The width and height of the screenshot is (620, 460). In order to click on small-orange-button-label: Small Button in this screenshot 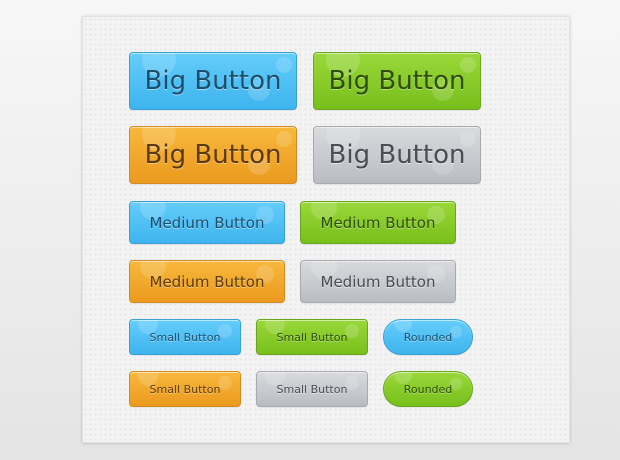, I will do `click(185, 389)`.